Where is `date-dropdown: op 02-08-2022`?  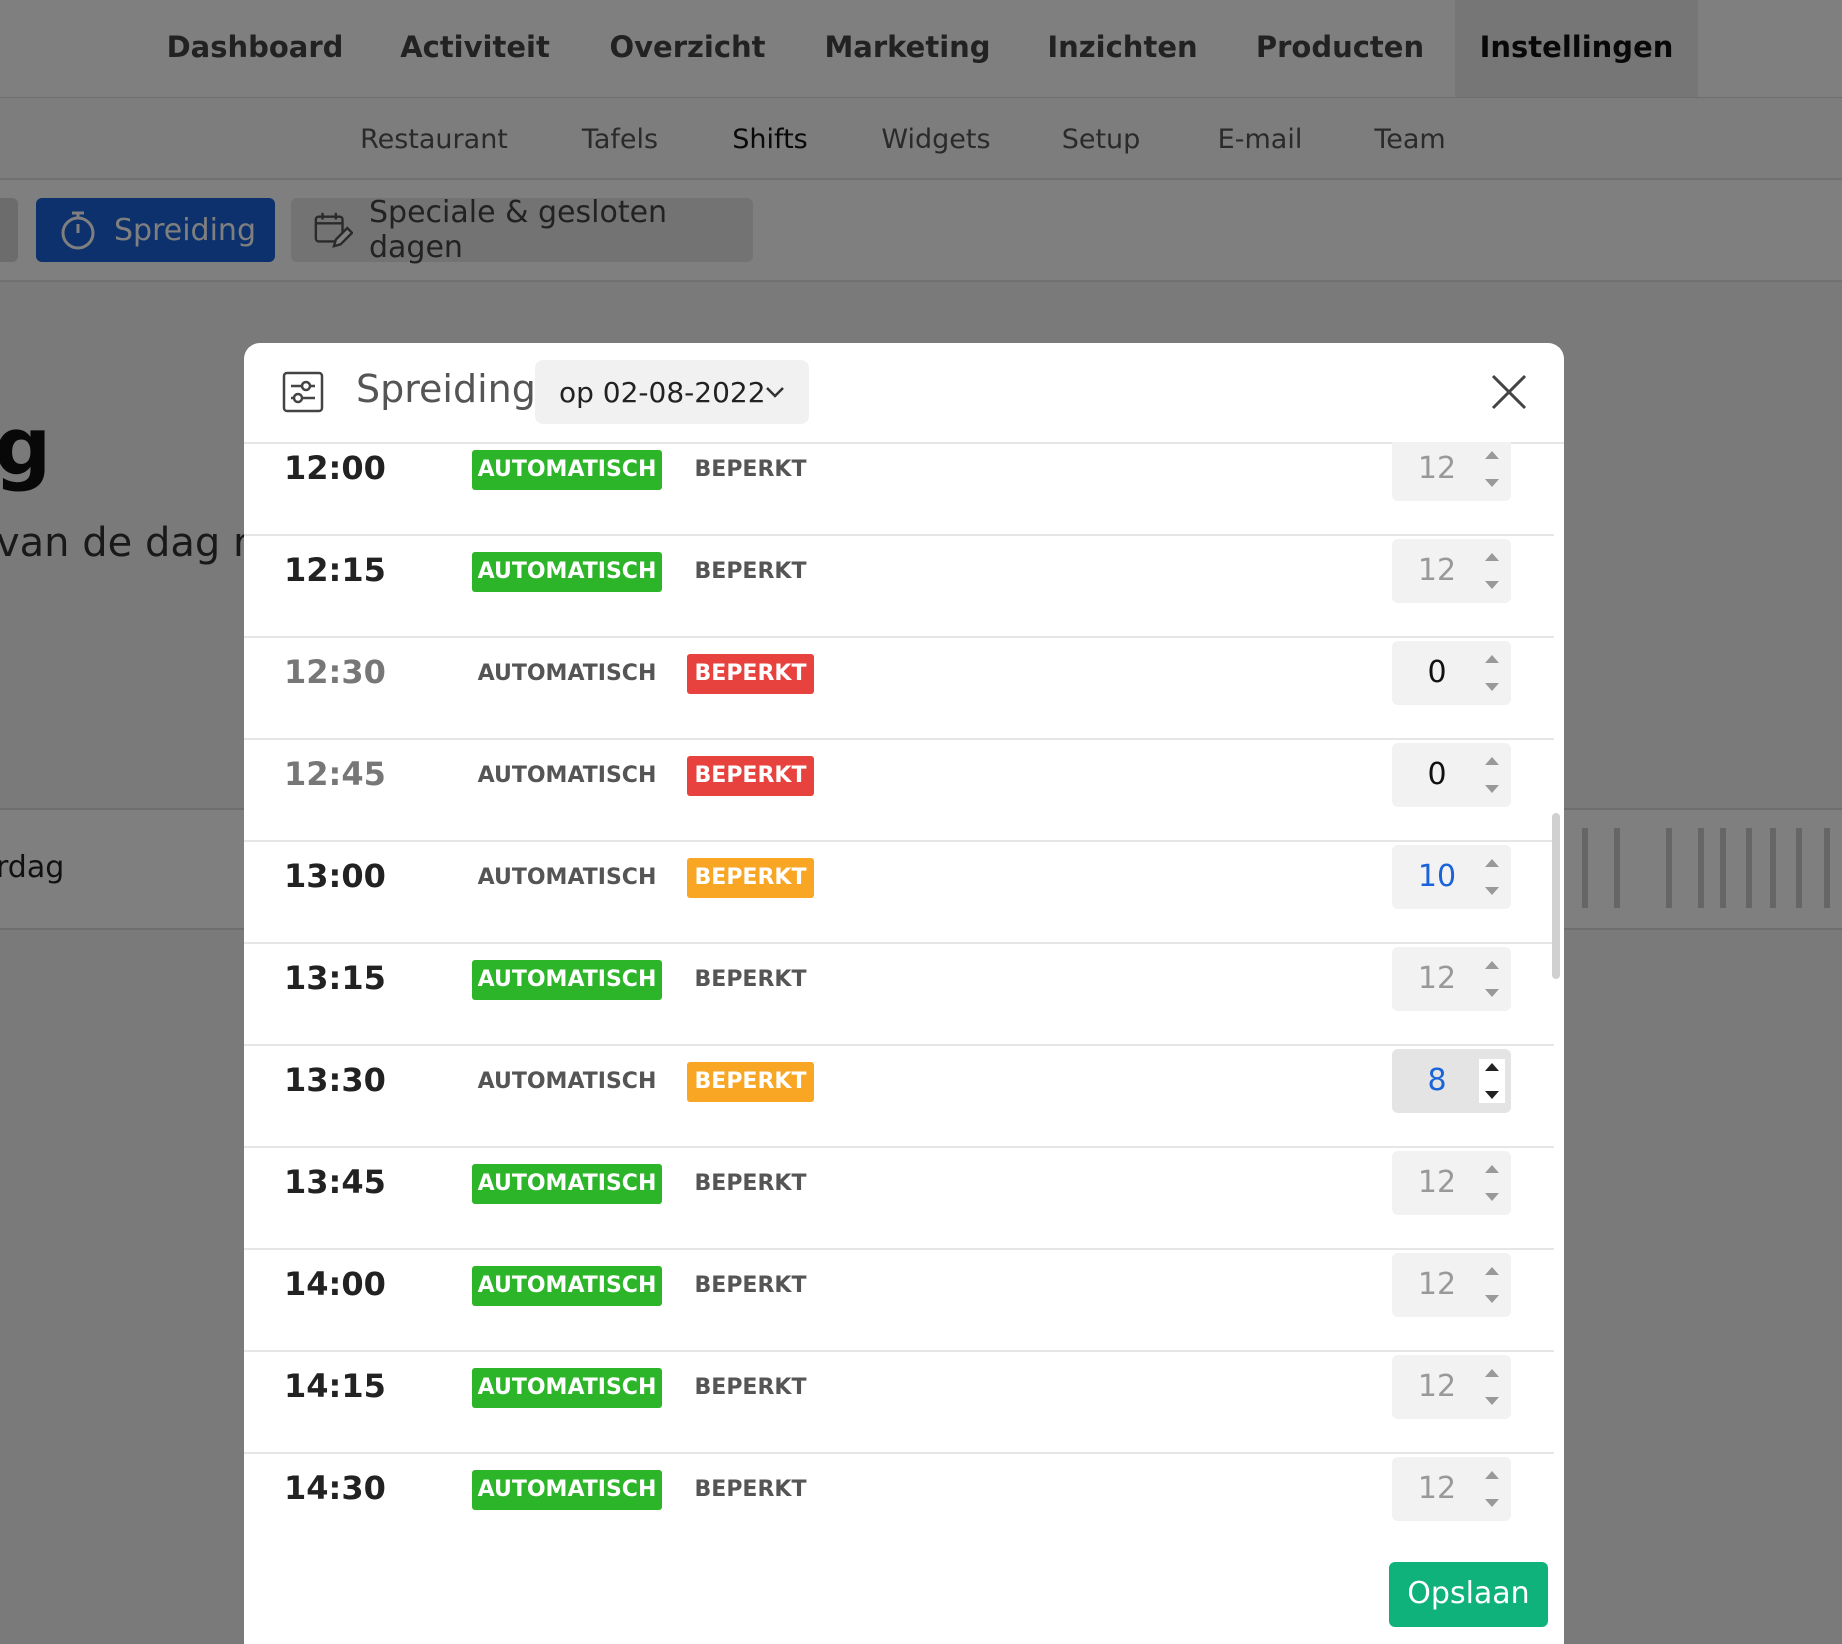
date-dropdown: op 02-08-2022 is located at coordinates (672, 392).